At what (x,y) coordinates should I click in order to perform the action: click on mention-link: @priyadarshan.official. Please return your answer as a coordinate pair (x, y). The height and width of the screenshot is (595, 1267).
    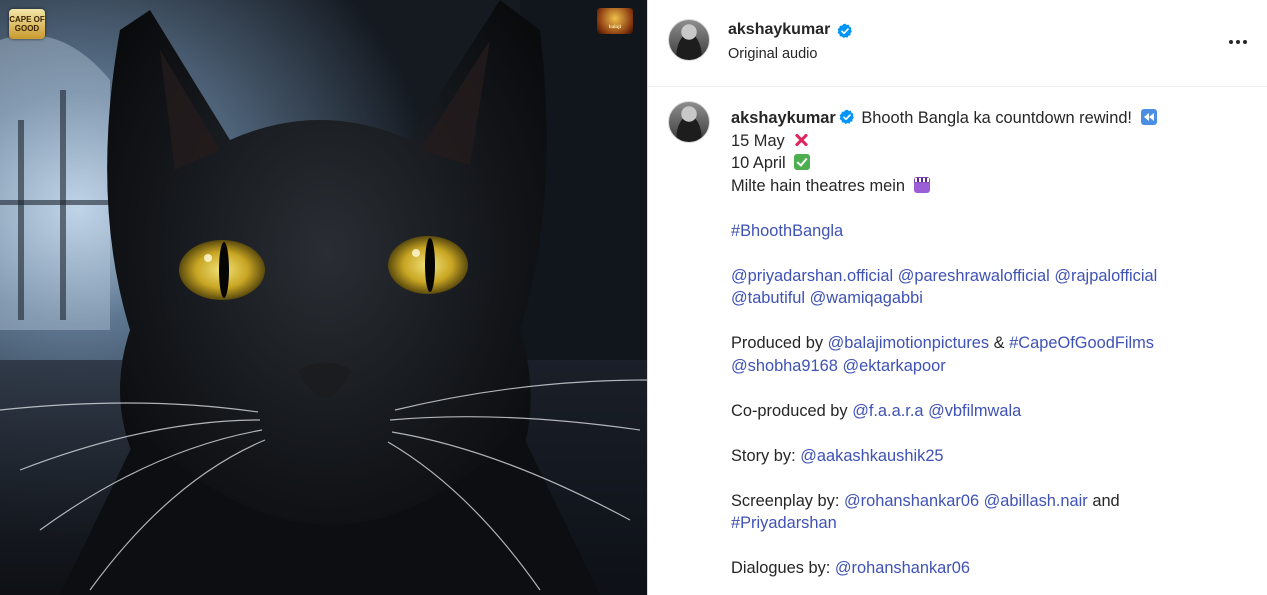
    Looking at the image, I should click on (812, 276).